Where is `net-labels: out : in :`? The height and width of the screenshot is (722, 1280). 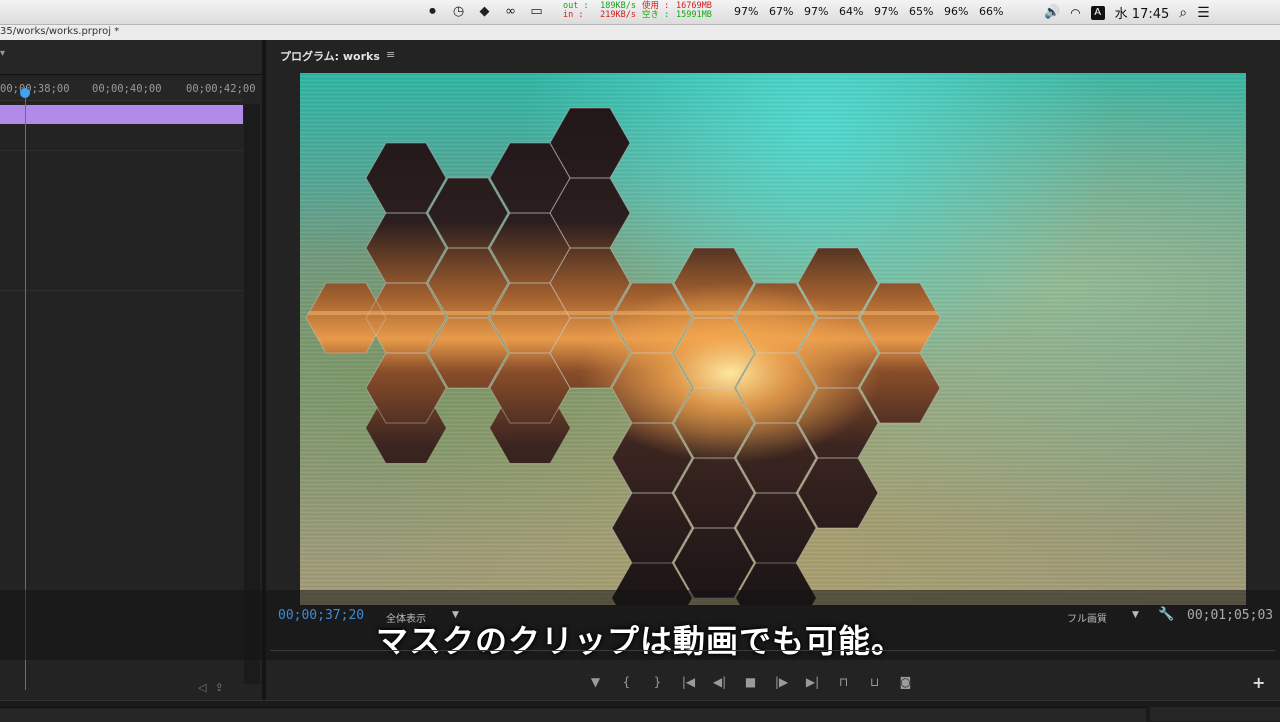 net-labels: out : in : is located at coordinates (576, 11).